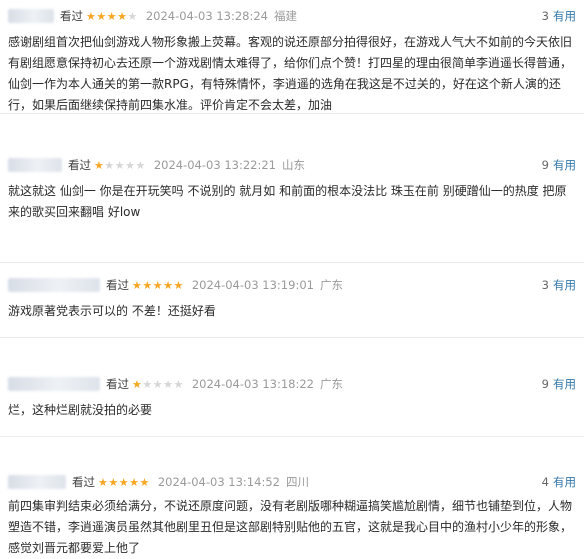 This screenshot has width=584, height=559. I want to click on review-meta: 看过 ★★★★★ 2024-04-03 13:22:21 山东, so click(156, 165).